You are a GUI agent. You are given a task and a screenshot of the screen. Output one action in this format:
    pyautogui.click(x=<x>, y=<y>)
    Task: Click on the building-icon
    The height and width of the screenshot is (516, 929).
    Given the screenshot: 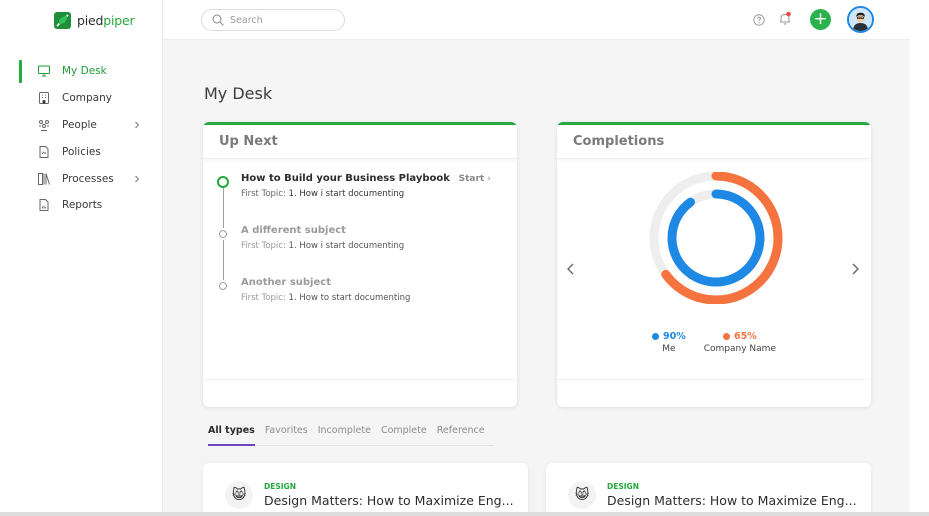 What is the action you would take?
    pyautogui.click(x=44, y=98)
    